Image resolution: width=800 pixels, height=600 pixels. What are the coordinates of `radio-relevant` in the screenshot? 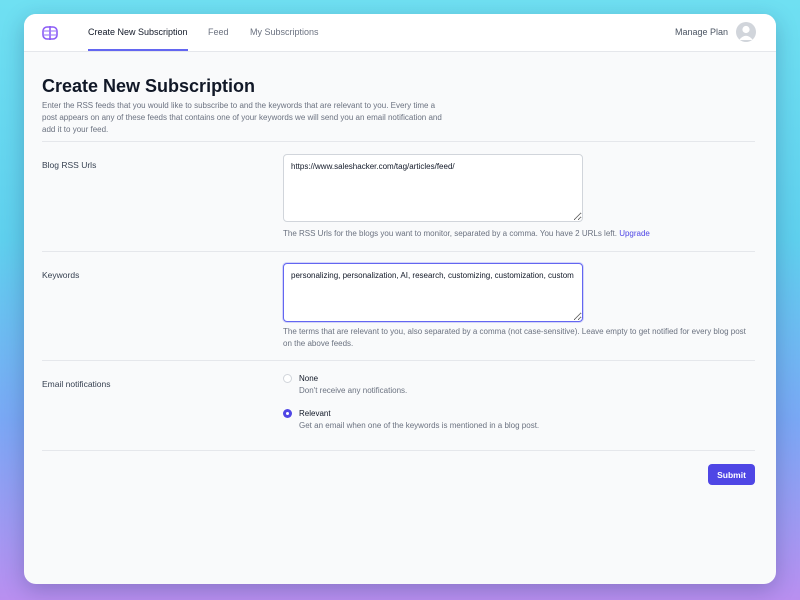 It's located at (287, 413).